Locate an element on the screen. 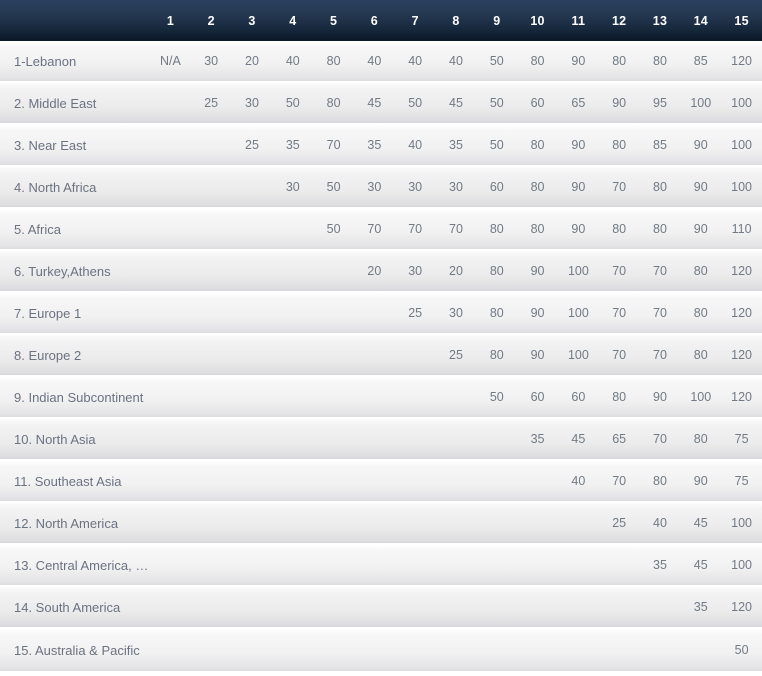 The image size is (762, 676). column-header-14: 14 is located at coordinates (701, 20).